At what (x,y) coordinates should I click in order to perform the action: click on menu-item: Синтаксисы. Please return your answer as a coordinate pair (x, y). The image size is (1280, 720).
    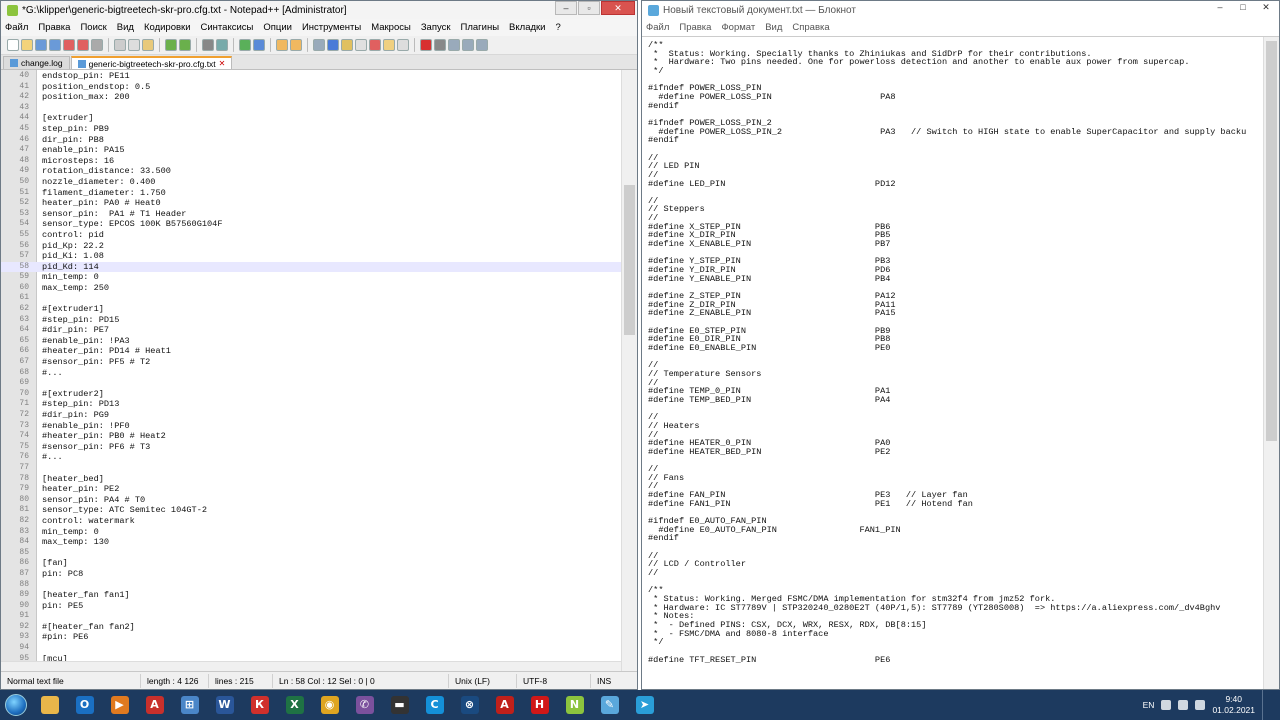
    Looking at the image, I should click on (227, 27).